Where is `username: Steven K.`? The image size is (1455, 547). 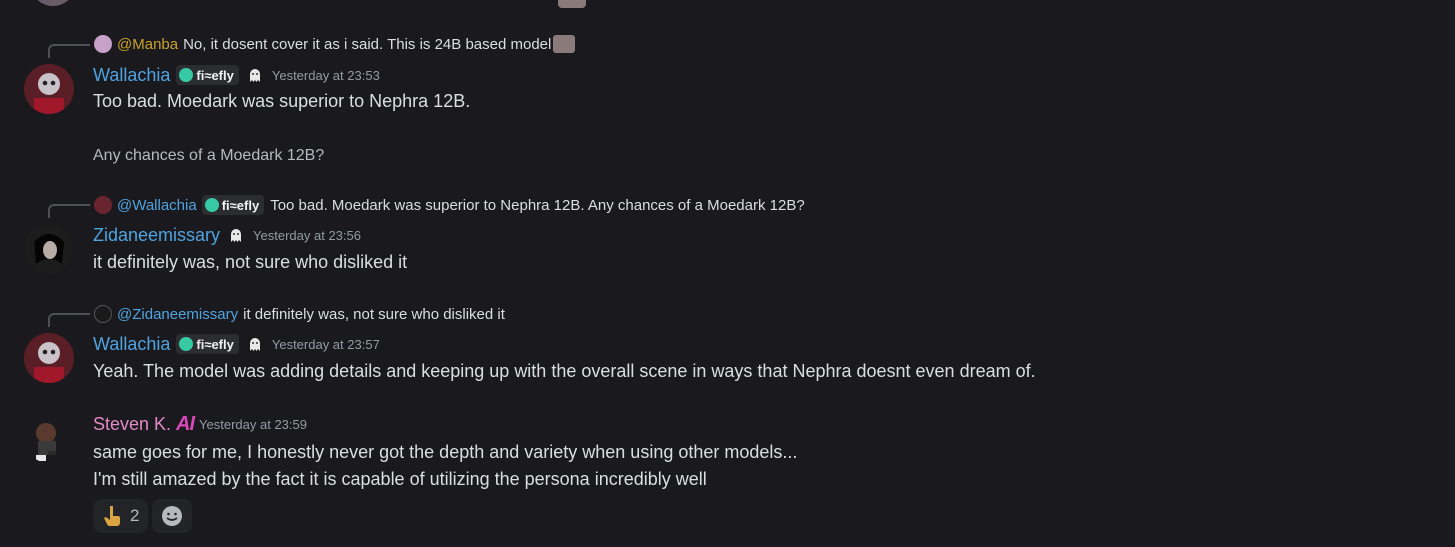
username: Steven K. is located at coordinates (132, 424).